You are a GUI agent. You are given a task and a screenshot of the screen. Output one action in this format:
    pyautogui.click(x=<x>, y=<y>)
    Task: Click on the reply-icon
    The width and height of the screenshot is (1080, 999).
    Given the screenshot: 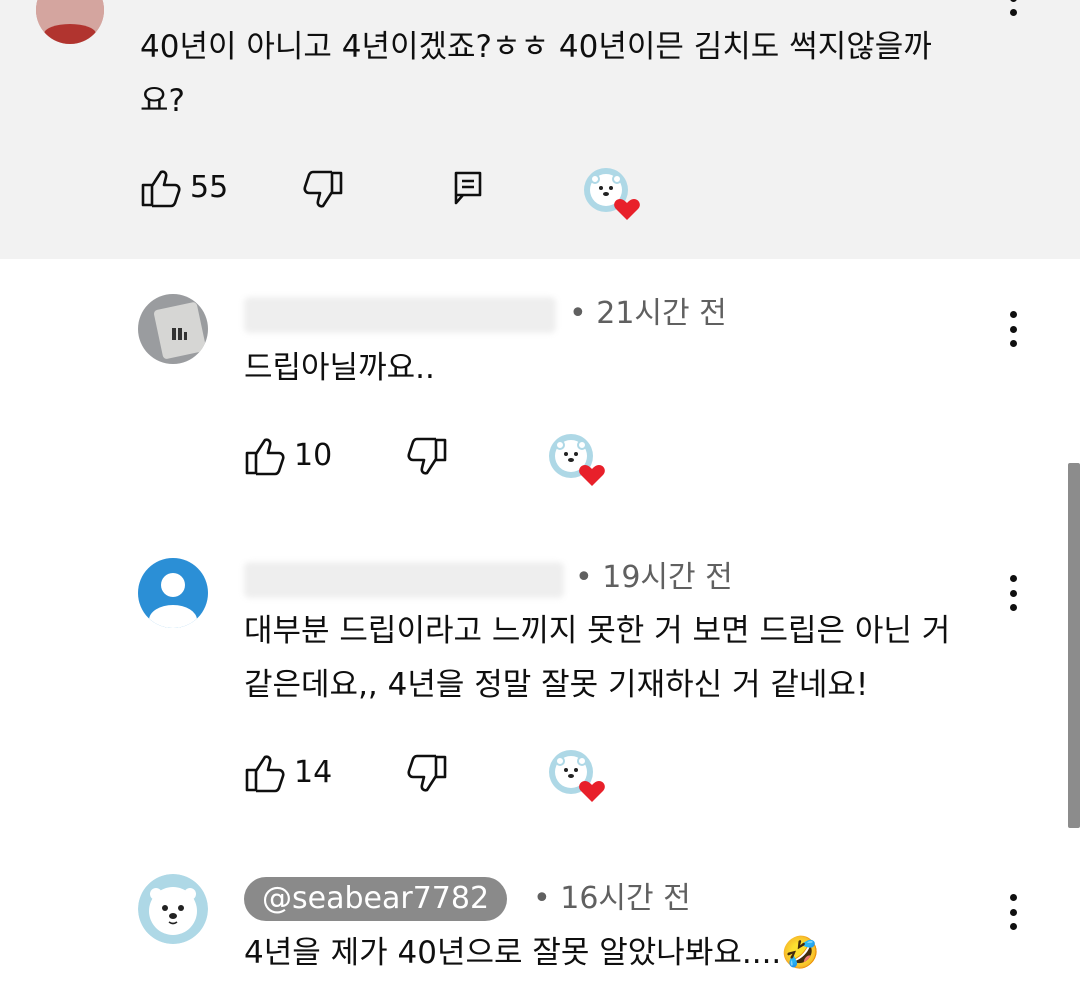 What is the action you would take?
    pyautogui.click(x=468, y=188)
    